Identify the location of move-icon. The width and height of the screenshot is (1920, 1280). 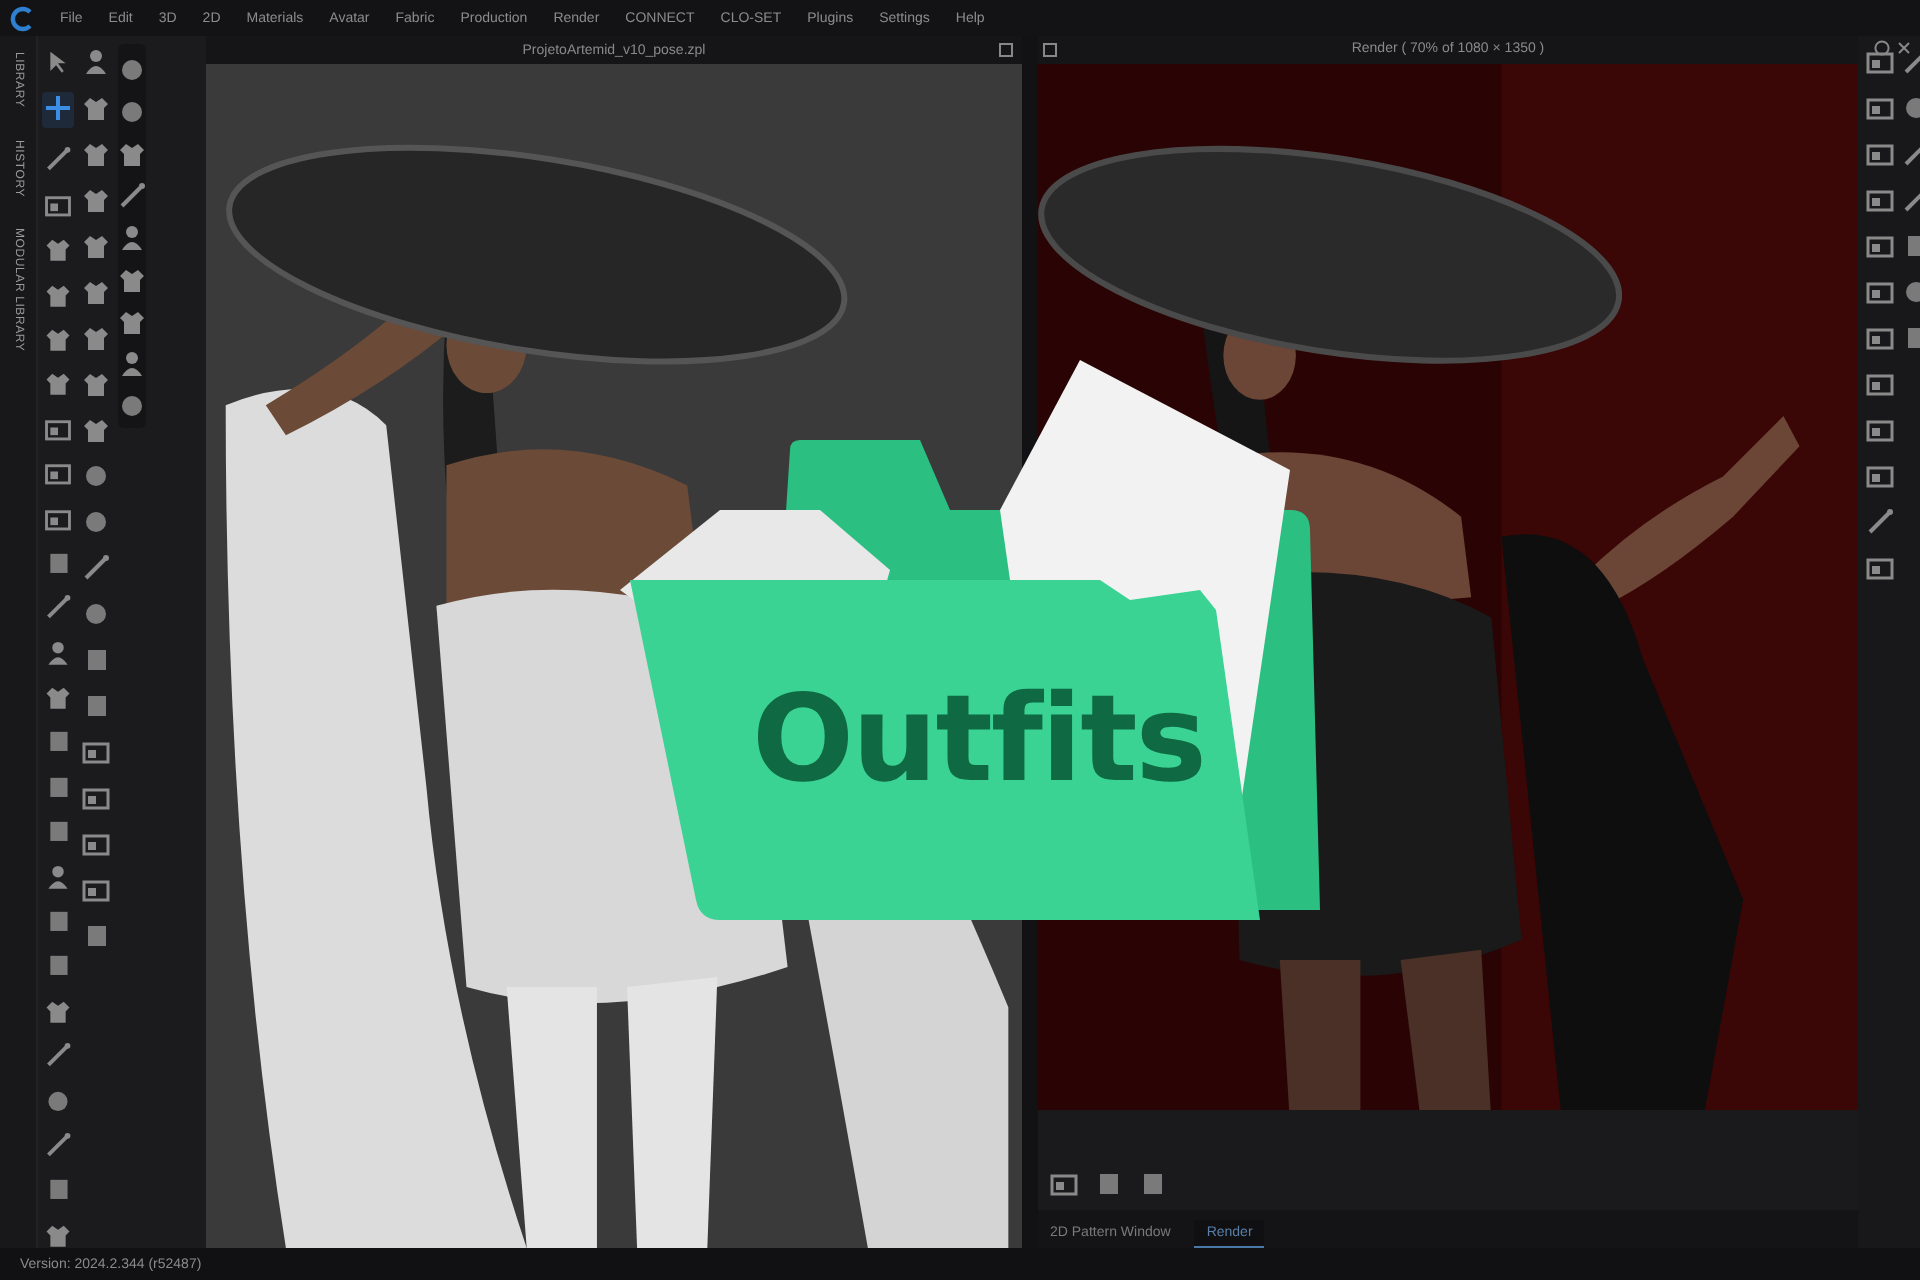
(58, 108).